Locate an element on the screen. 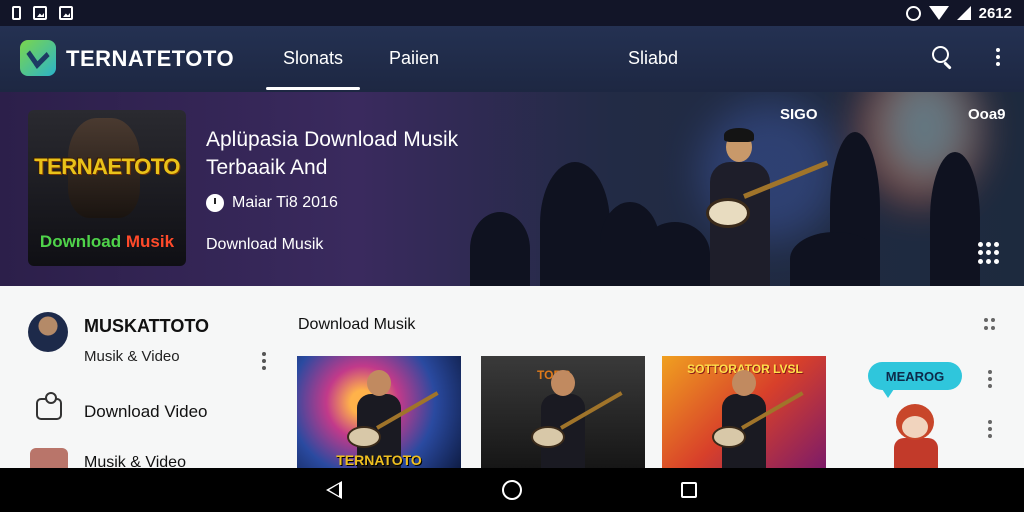  app-brand: TERNATETOTO is located at coordinates (150, 58).